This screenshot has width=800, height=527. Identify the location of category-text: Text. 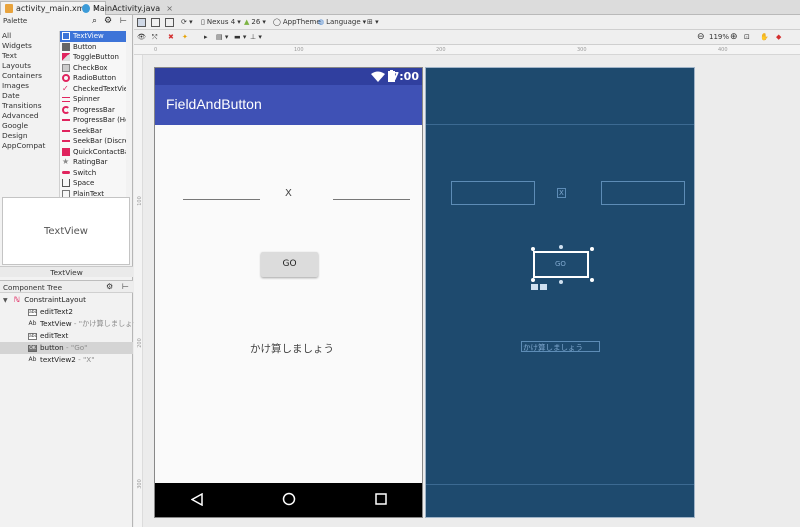
(30, 56).